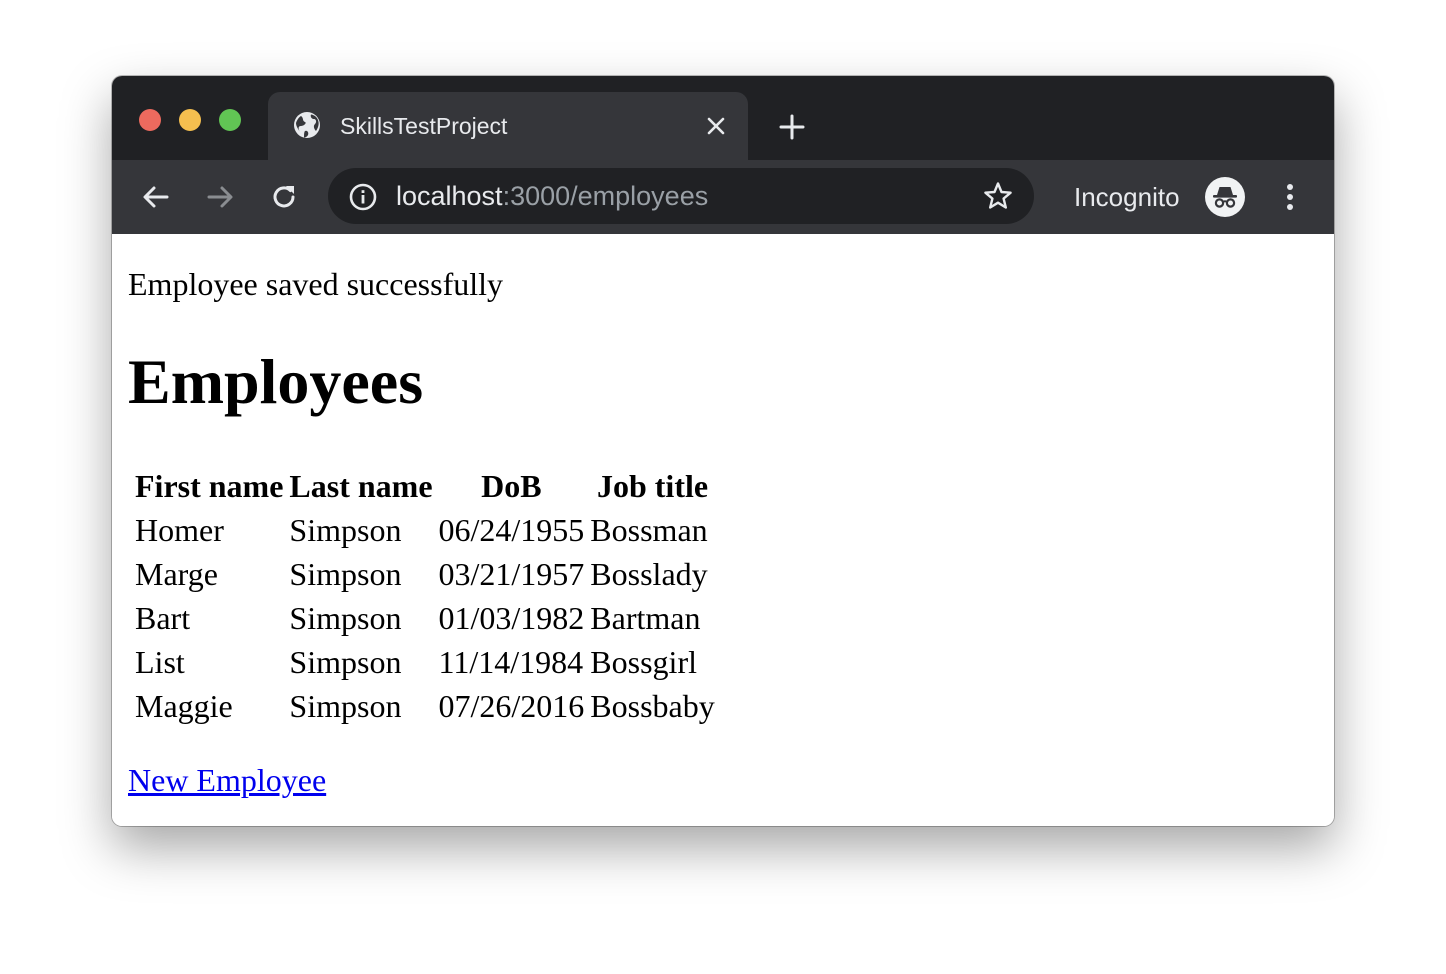  I want to click on table-row: Marge Simpson 03/21/1957 Bosslady, so click(425, 574).